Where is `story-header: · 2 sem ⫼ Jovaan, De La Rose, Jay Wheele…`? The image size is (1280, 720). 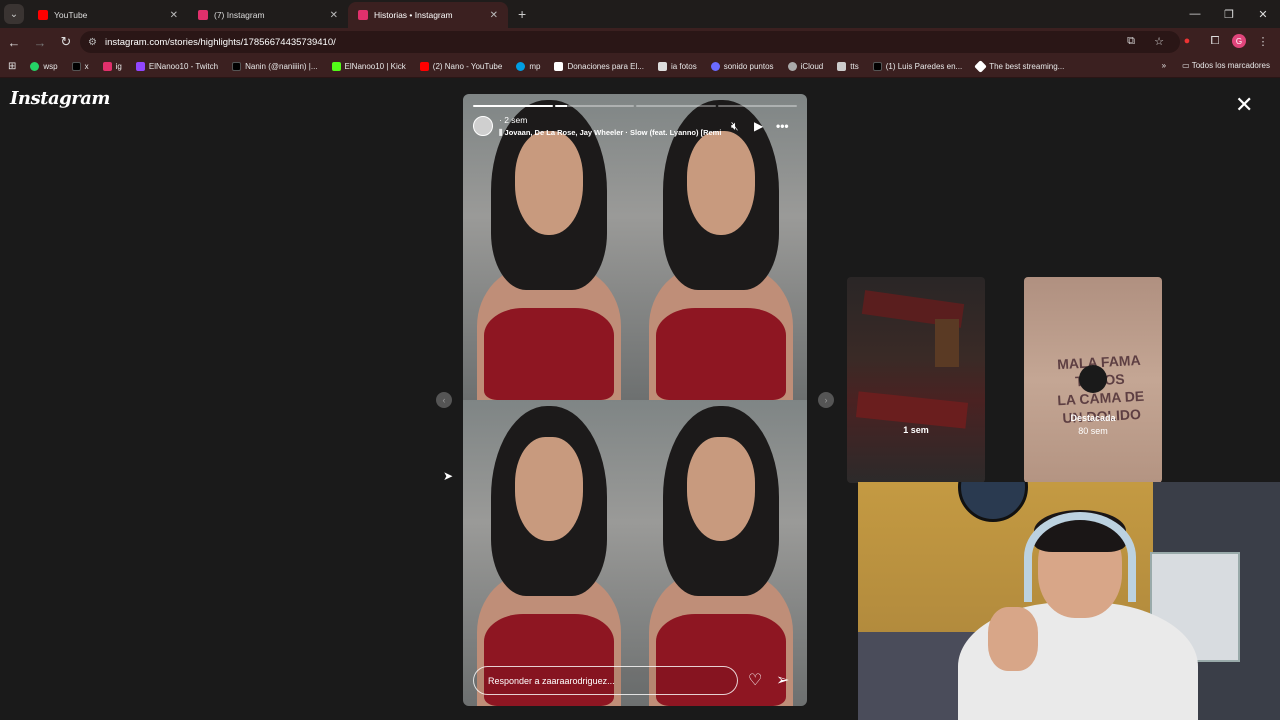
story-header: · 2 sem ⫼ Jovaan, De La Rose, Jay Wheele… is located at coordinates (635, 127).